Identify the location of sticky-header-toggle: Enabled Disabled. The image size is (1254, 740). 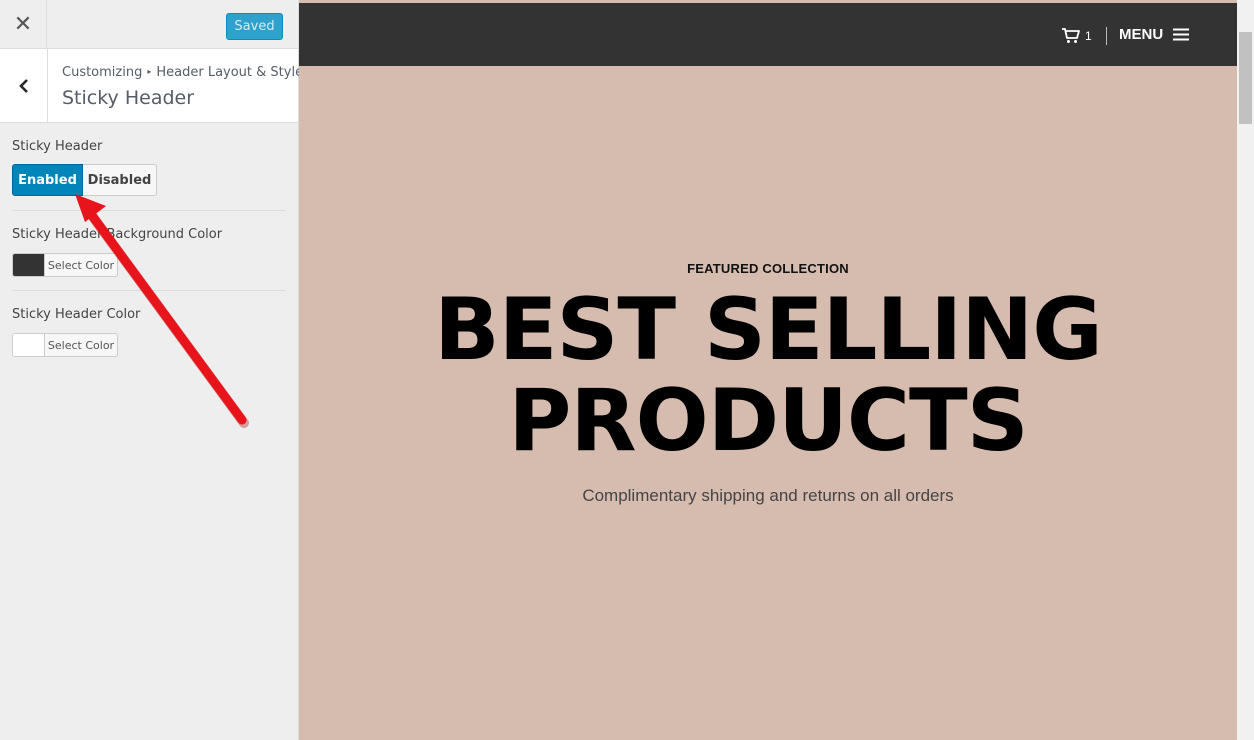
(84, 180).